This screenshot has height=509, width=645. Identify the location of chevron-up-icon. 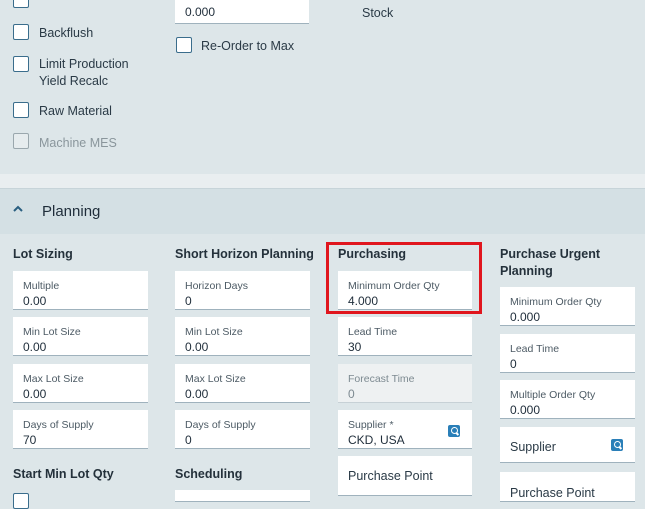
(18, 208).